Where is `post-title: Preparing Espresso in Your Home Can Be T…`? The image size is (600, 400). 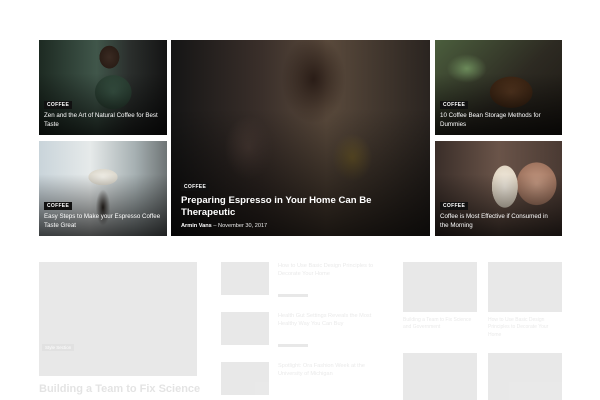 post-title: Preparing Espresso in Your Home Can Be T… is located at coordinates (303, 206).